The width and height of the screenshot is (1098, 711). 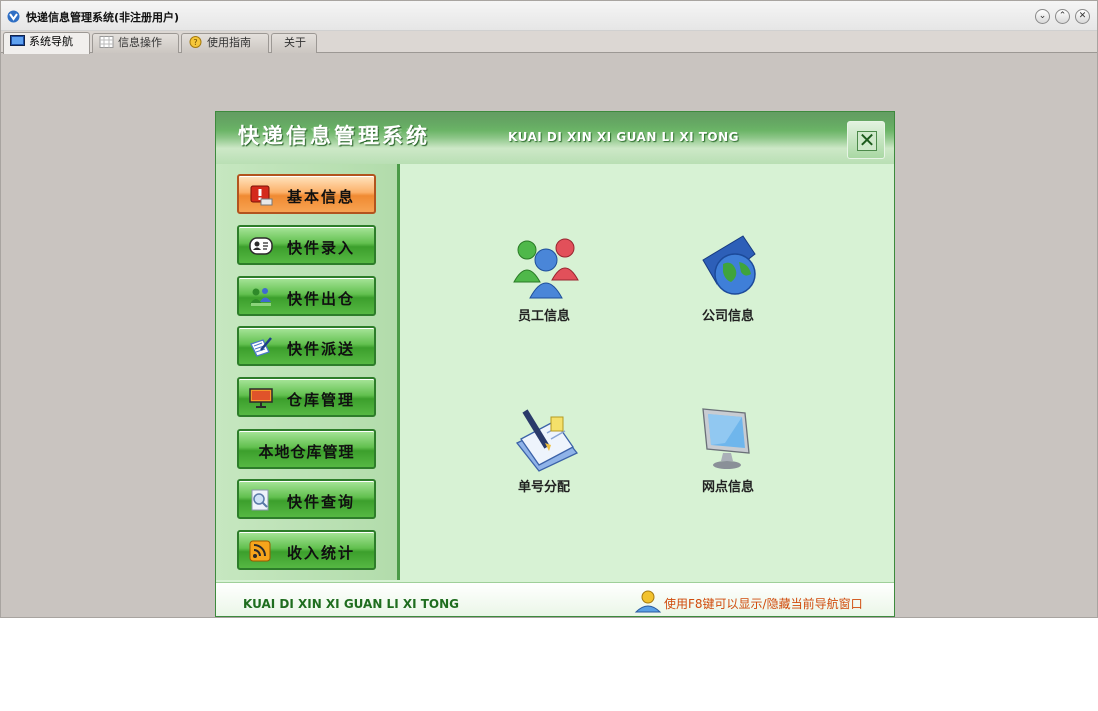 What do you see at coordinates (106, 42) in the screenshot?
I see `grid-icon` at bounding box center [106, 42].